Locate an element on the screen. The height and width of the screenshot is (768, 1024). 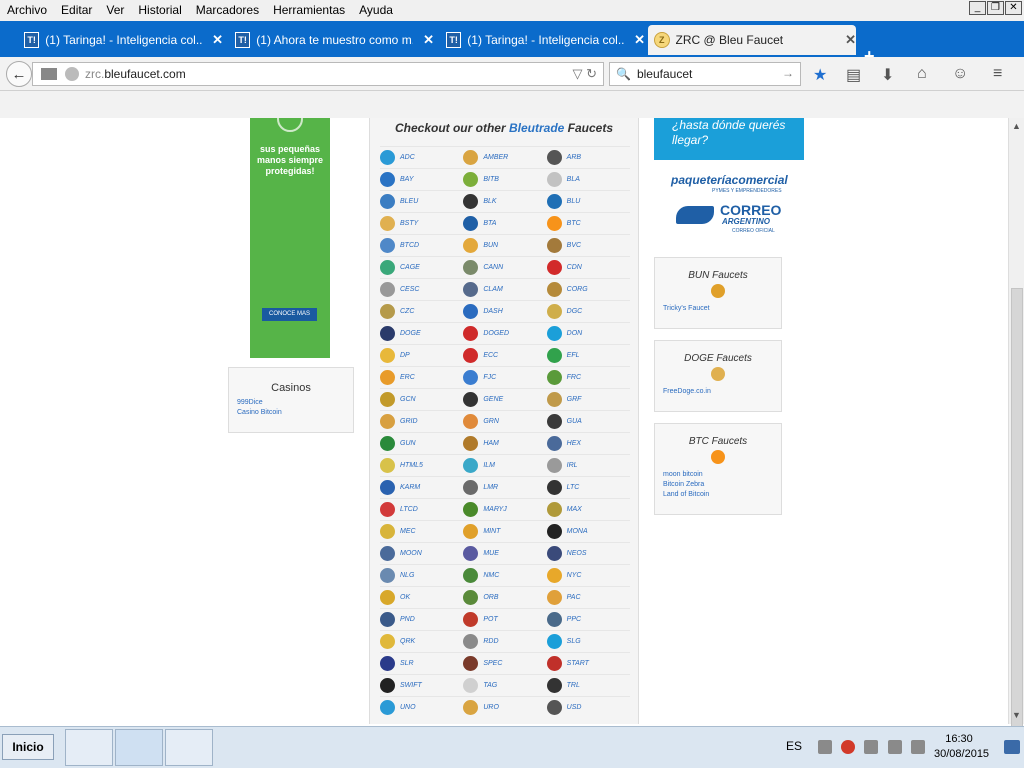
coin-link: BTA is located at coordinates (504, 223).